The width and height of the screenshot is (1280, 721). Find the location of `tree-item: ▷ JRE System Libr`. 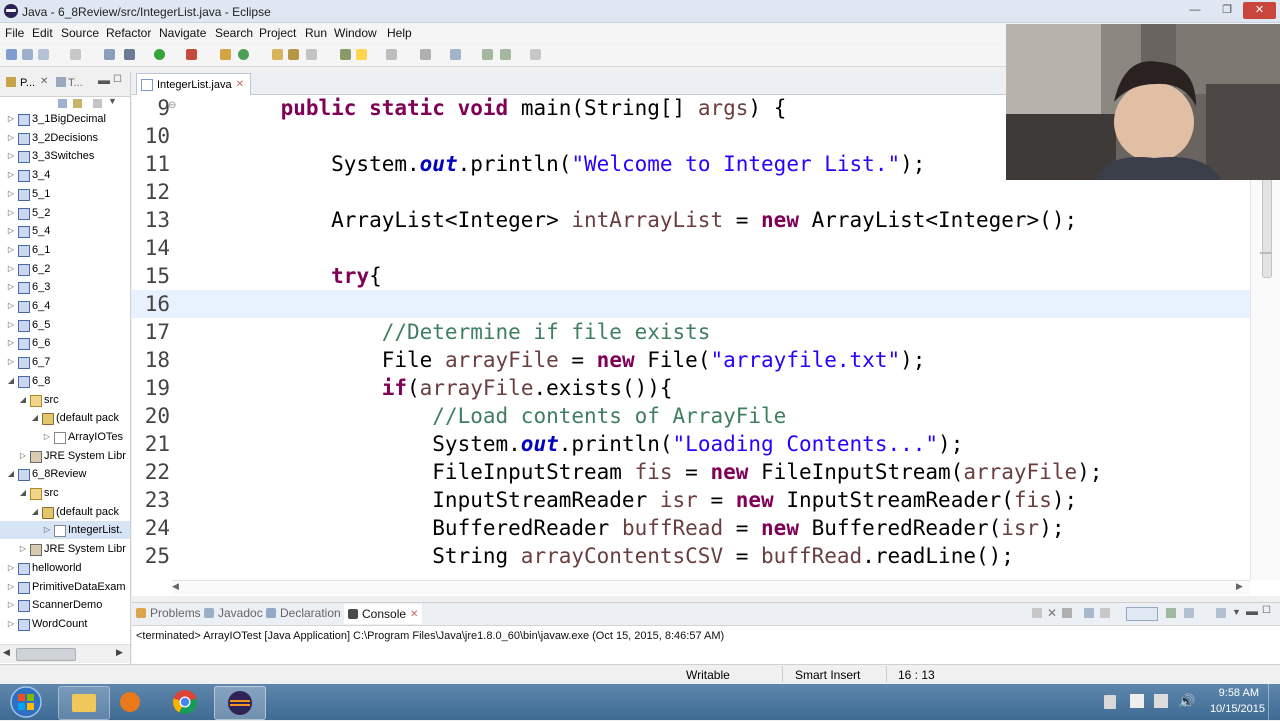

tree-item: ▷ JRE System Libr is located at coordinates (65, 549).